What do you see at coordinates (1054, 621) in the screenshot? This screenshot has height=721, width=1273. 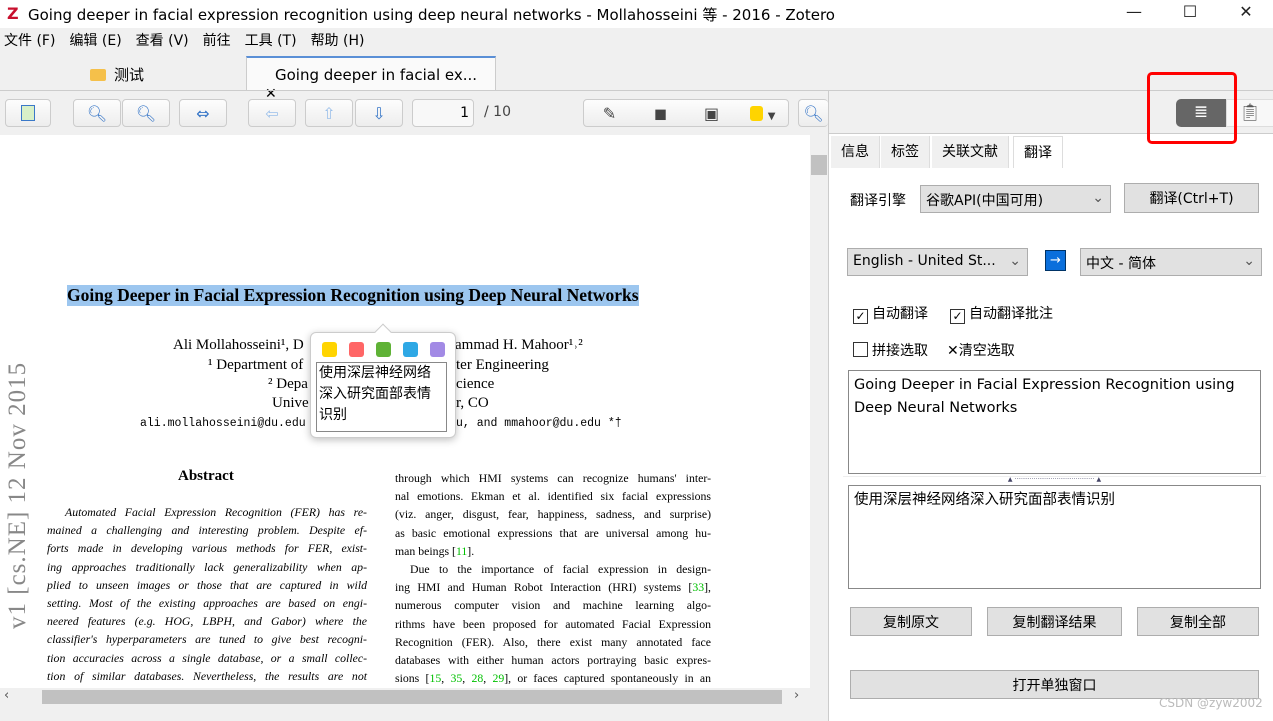 I see `copy-result-button: 复制翻译结果` at bounding box center [1054, 621].